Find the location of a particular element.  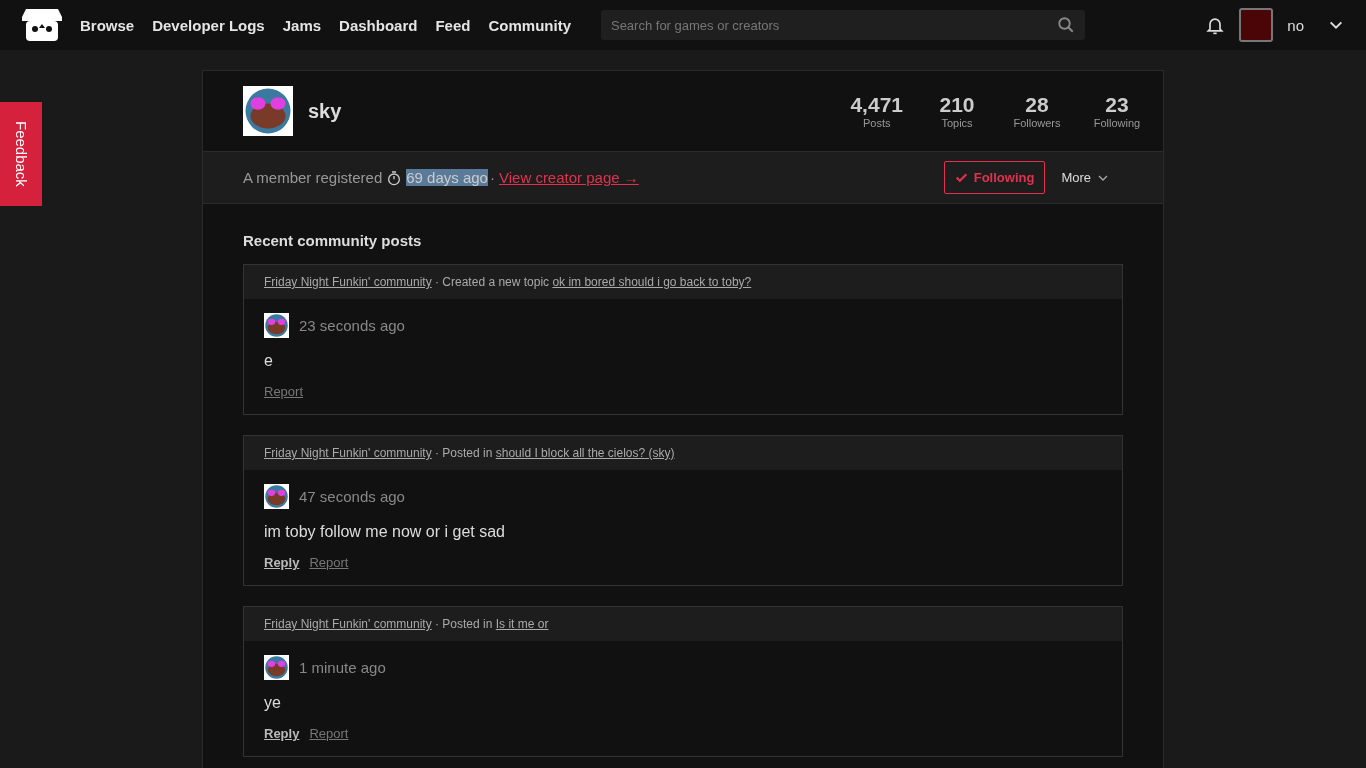

stat-value: 23 is located at coordinates (1117, 105).